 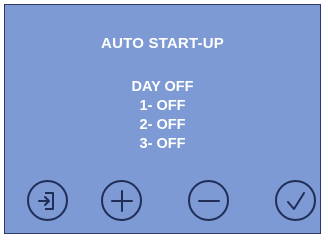 I want to click on status-line-1: 1- OFF, so click(x=162, y=106).